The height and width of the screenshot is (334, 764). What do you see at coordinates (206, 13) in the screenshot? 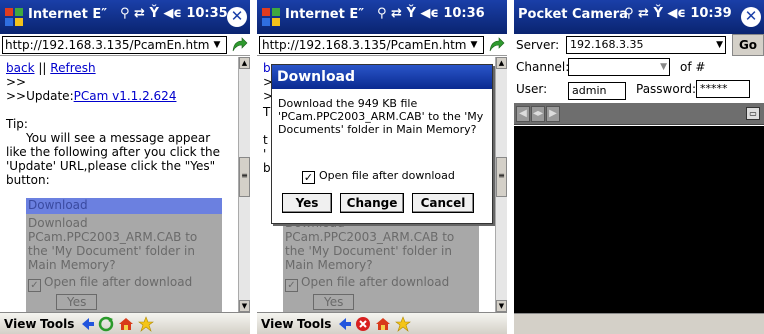
I see `clock: 10:35` at bounding box center [206, 13].